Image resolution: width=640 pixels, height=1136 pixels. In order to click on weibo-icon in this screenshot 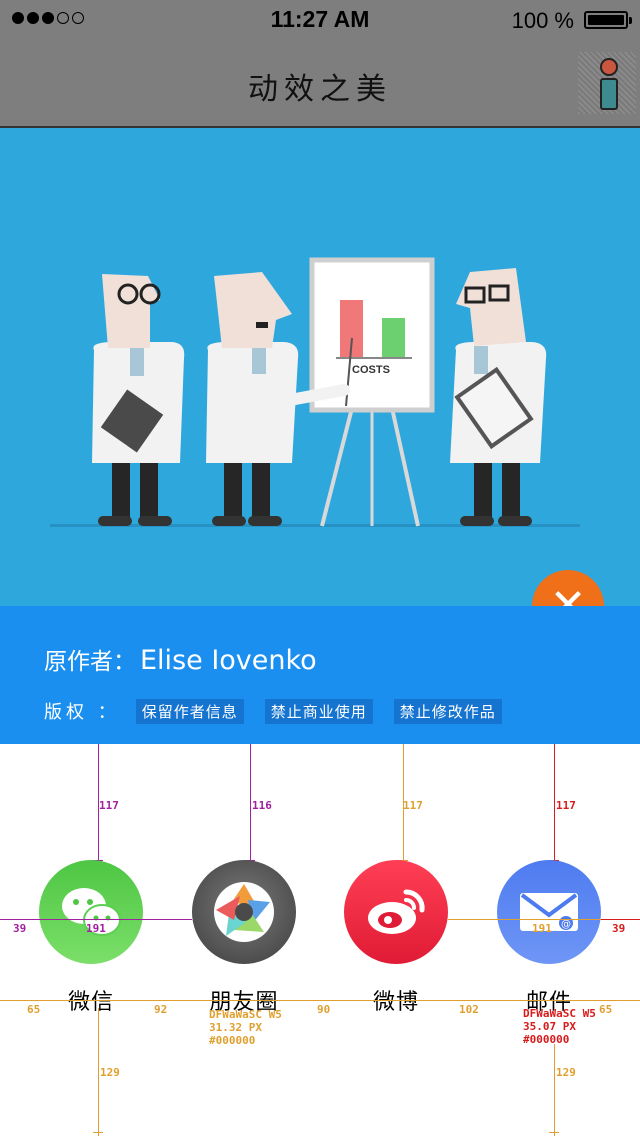, I will do `click(396, 911)`.